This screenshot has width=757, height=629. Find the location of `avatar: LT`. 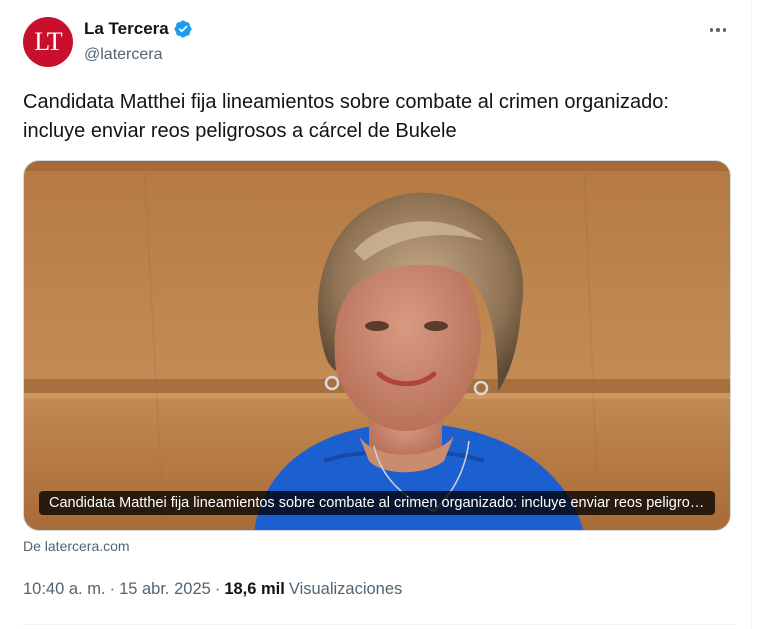

avatar: LT is located at coordinates (48, 42).